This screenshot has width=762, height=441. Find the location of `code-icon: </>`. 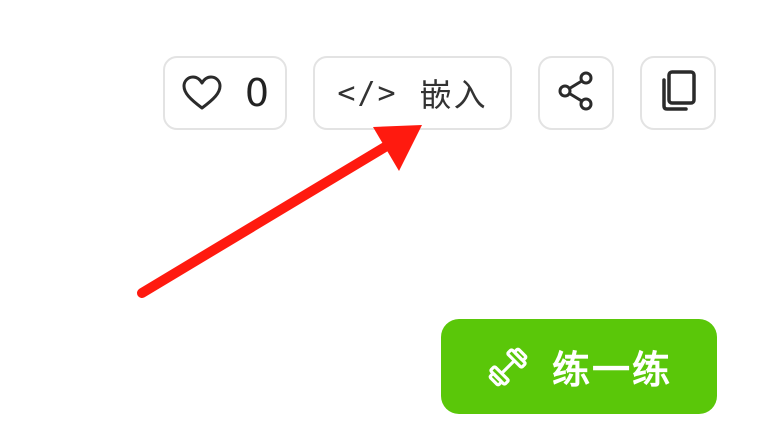

code-icon: </> is located at coordinates (367, 93).